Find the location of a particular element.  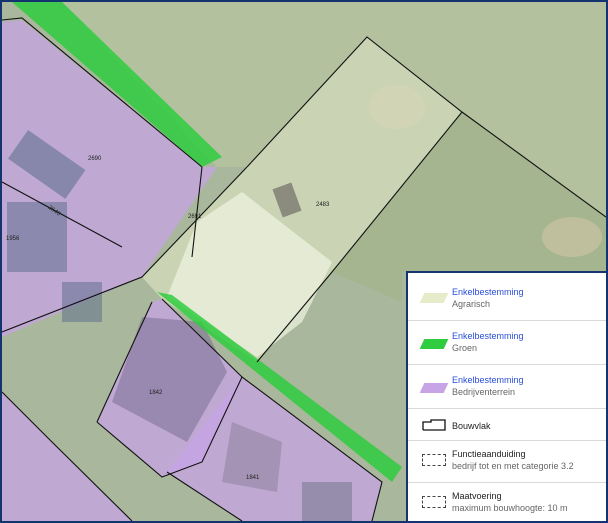

legend-subtitle: Groen is located at coordinates (465, 348).